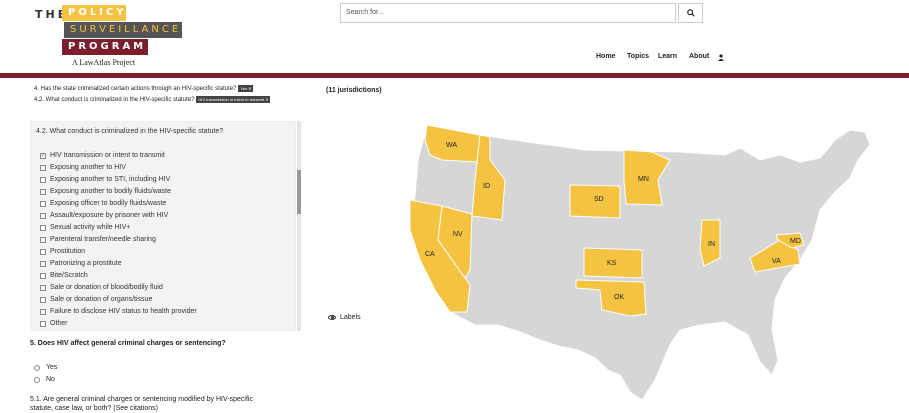  I want to click on nav-about: About, so click(699, 56).